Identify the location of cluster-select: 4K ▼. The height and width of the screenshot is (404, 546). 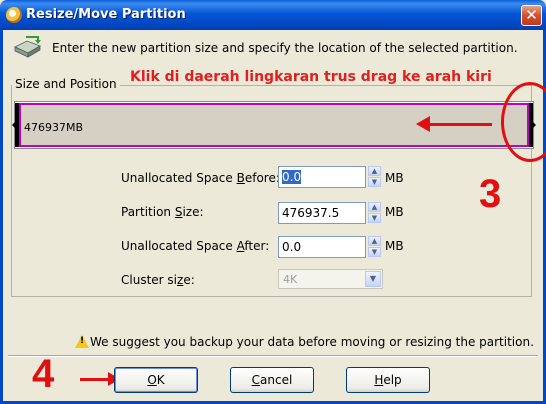
(330, 279).